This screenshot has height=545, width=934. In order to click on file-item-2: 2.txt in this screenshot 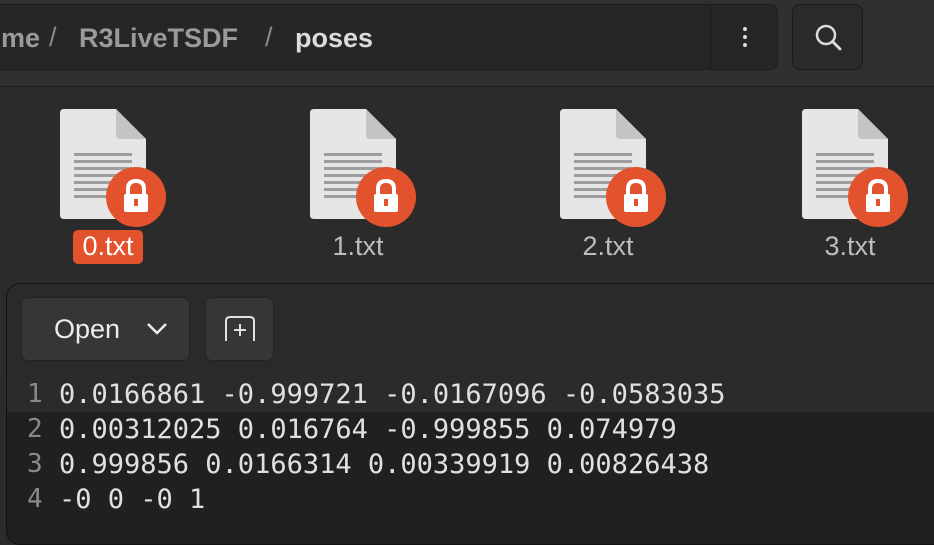, I will do `click(608, 192)`.